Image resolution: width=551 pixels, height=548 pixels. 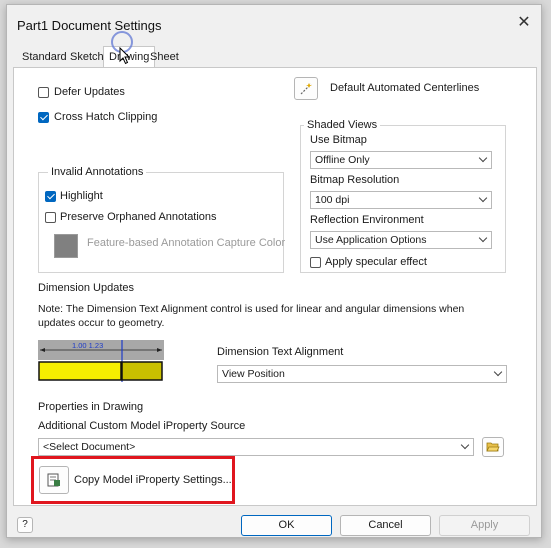 I want to click on reflection-environment-value: Use Application Options, so click(x=371, y=240).